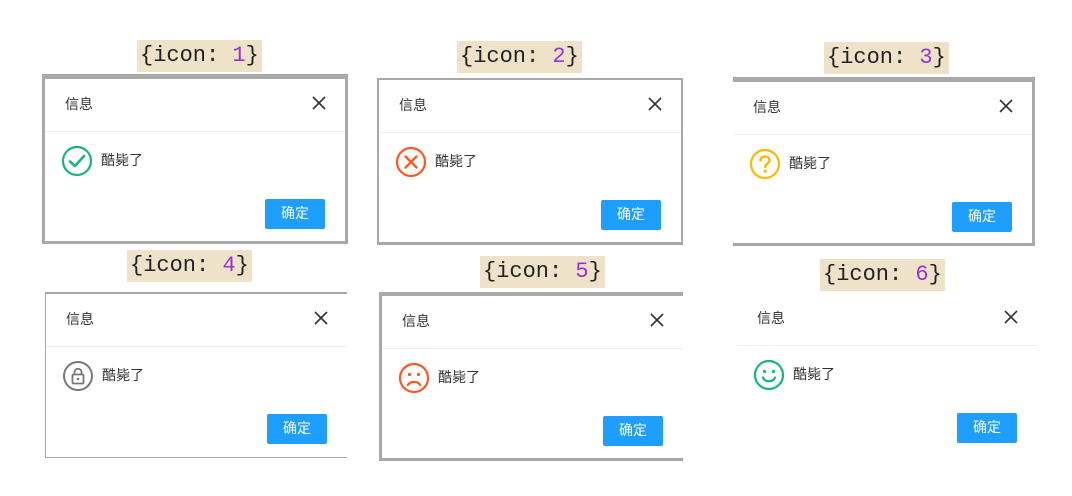 This screenshot has width=1072, height=496. Describe the element at coordinates (882, 275) in the screenshot. I see `code-label: {icon: 6}` at that location.